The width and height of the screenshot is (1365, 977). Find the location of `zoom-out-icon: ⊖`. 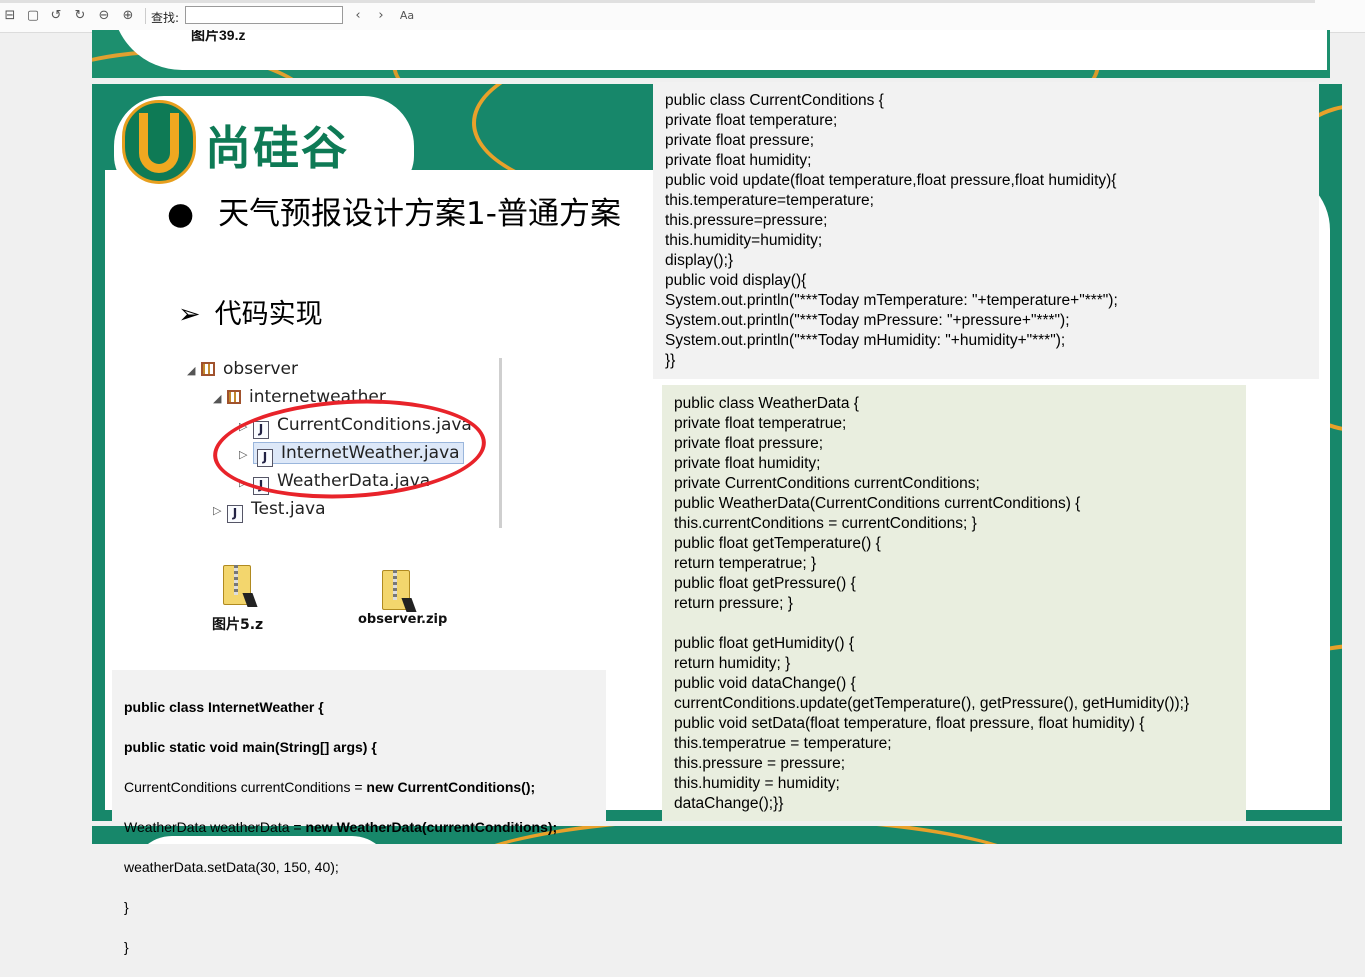

zoom-out-icon: ⊖ is located at coordinates (104, 16).